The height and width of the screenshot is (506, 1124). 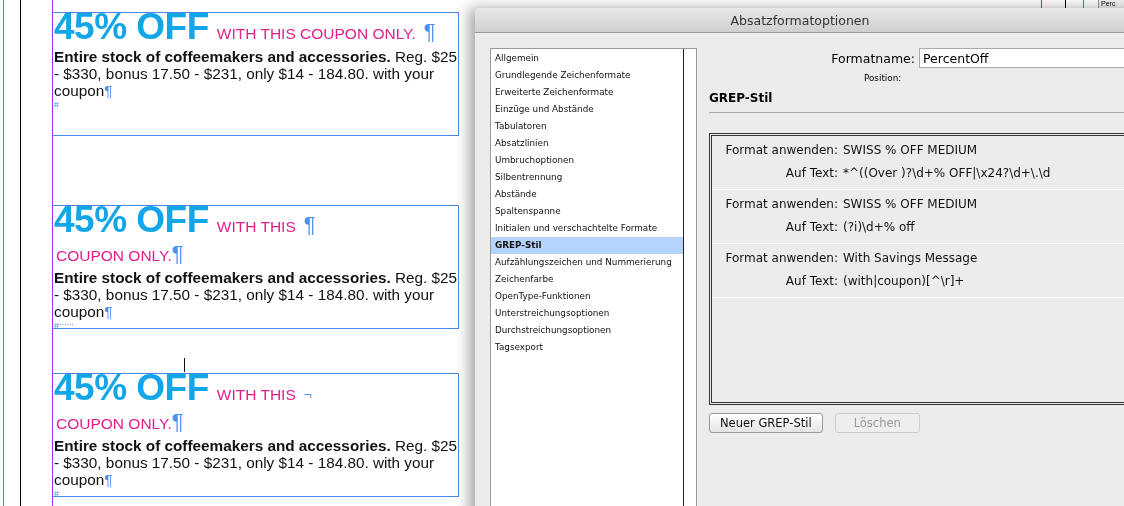 I want to click on category-item: GREP-Stil, so click(x=587, y=245).